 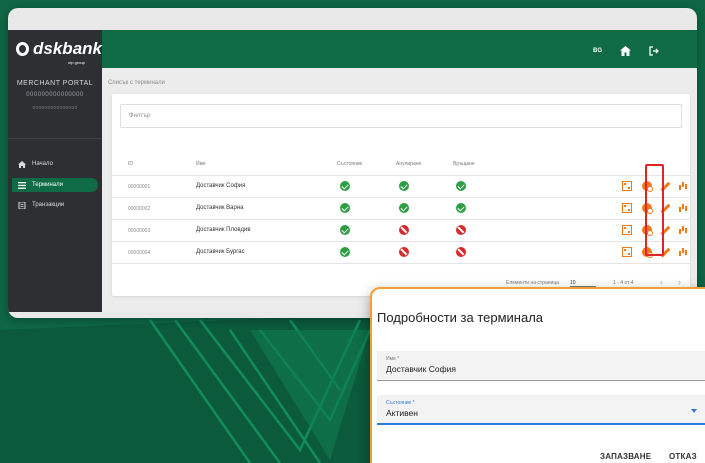 I want to click on terminal-id: 00000004, so click(x=139, y=253).